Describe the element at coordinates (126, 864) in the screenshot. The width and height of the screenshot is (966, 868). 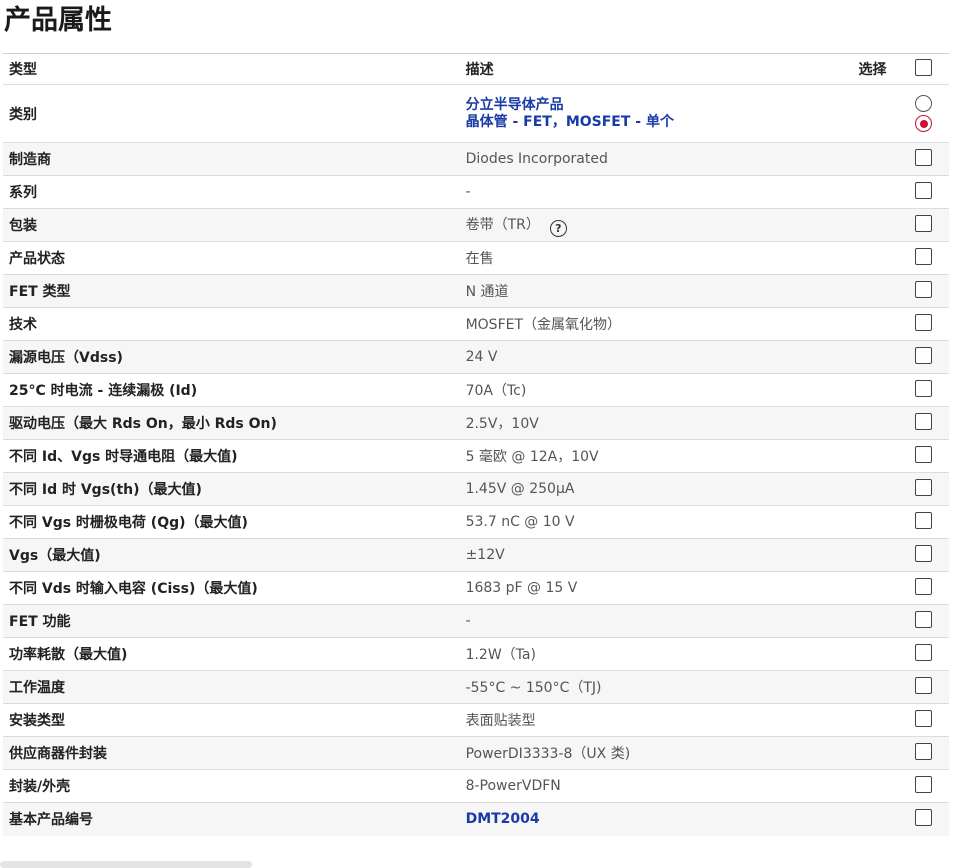
I see `horizontal-scrollbar` at that location.